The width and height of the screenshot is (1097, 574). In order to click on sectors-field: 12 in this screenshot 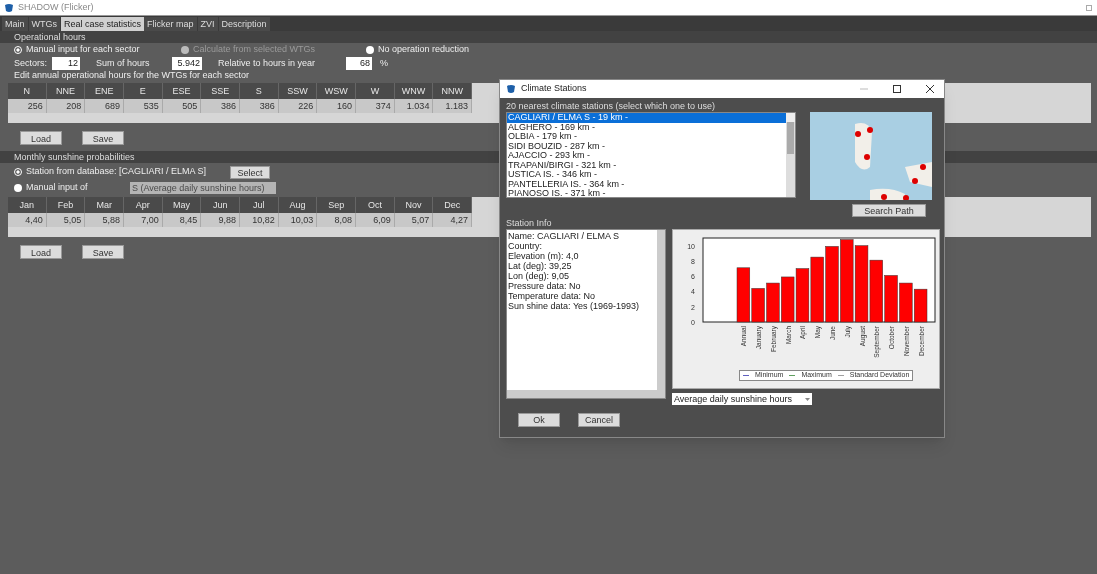, I will do `click(66, 63)`.